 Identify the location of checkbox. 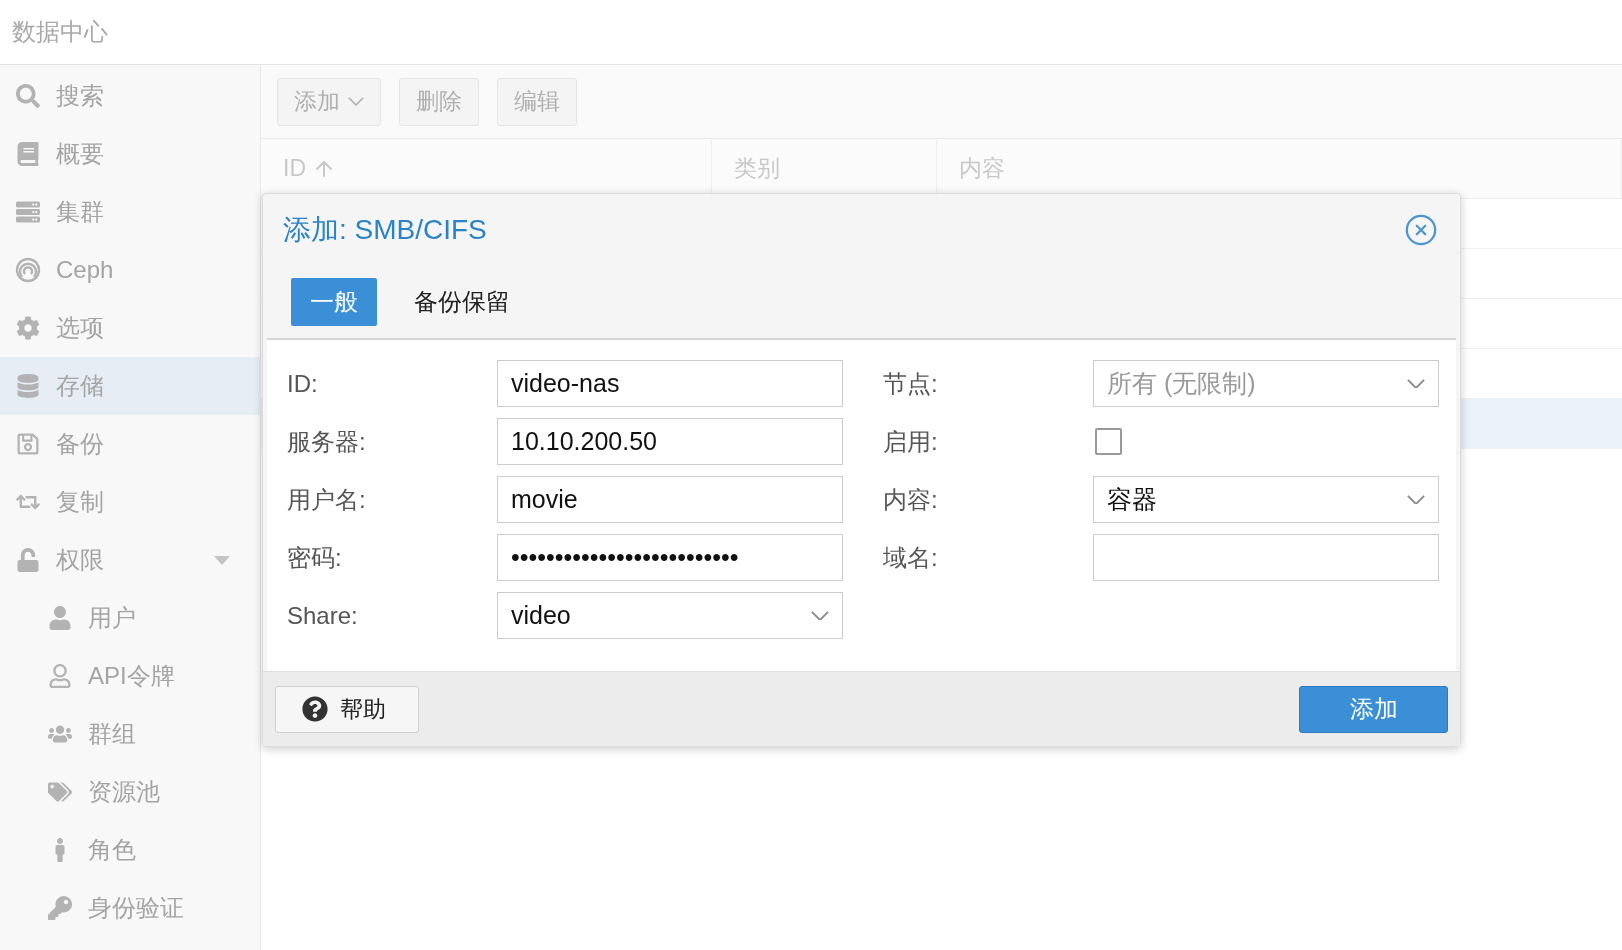
(1108, 441).